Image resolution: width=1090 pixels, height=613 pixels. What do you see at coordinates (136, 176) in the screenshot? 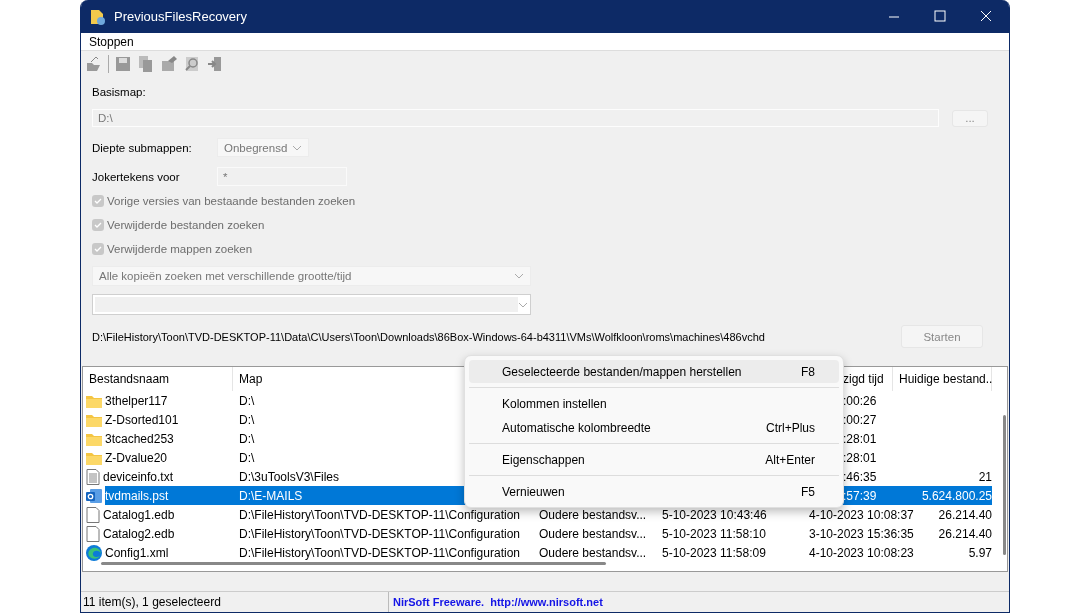
I see `wildcard-label: Jokertekens voor` at bounding box center [136, 176].